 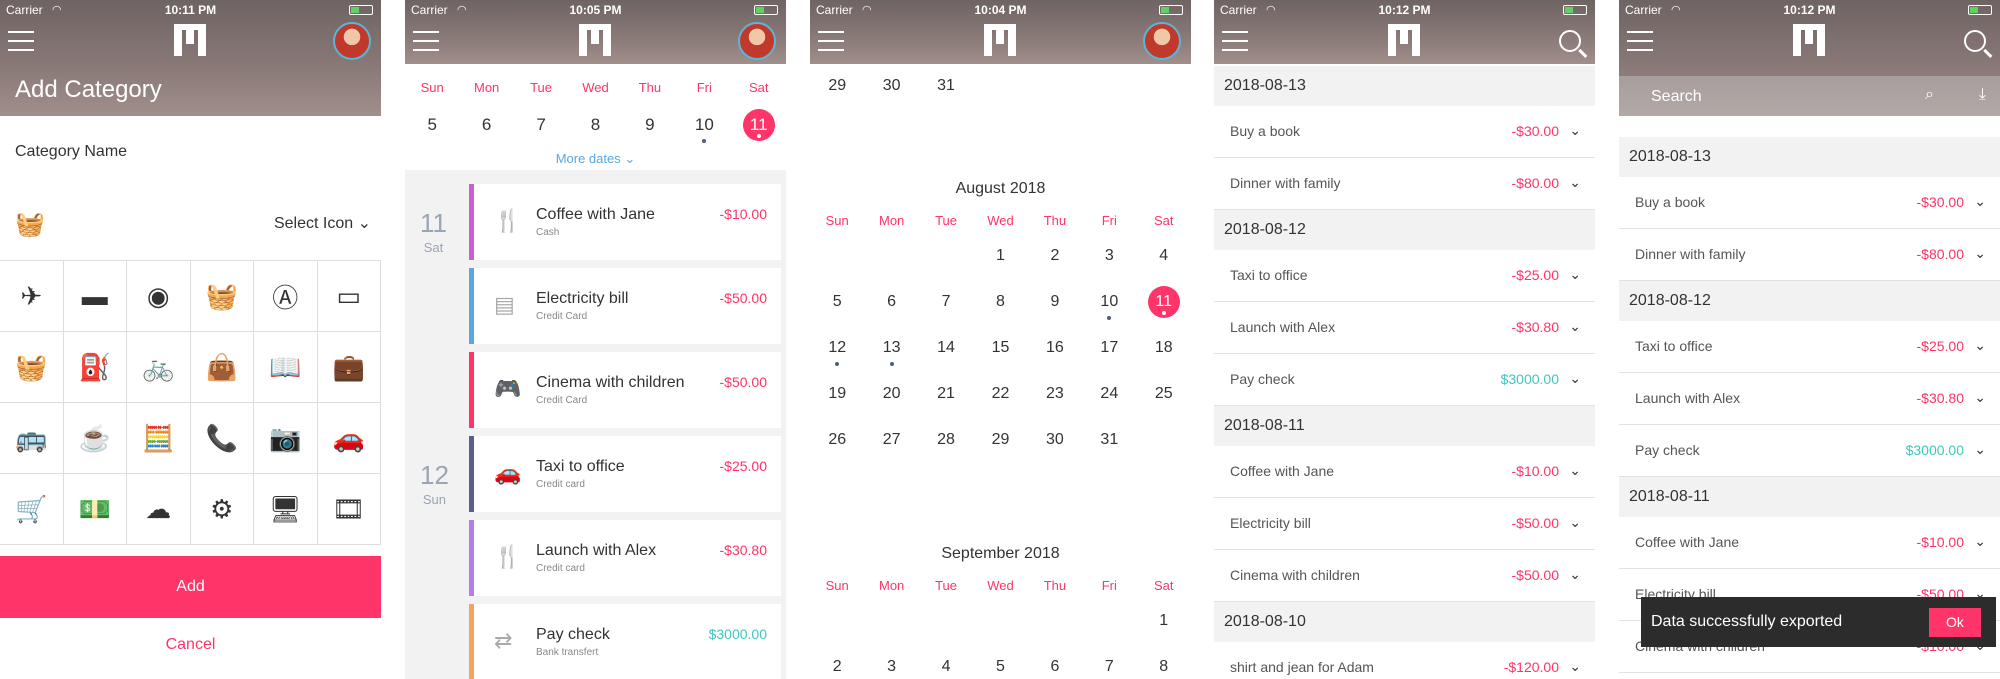 What do you see at coordinates (946, 302) in the screenshot?
I see `calendar-day: 7` at bounding box center [946, 302].